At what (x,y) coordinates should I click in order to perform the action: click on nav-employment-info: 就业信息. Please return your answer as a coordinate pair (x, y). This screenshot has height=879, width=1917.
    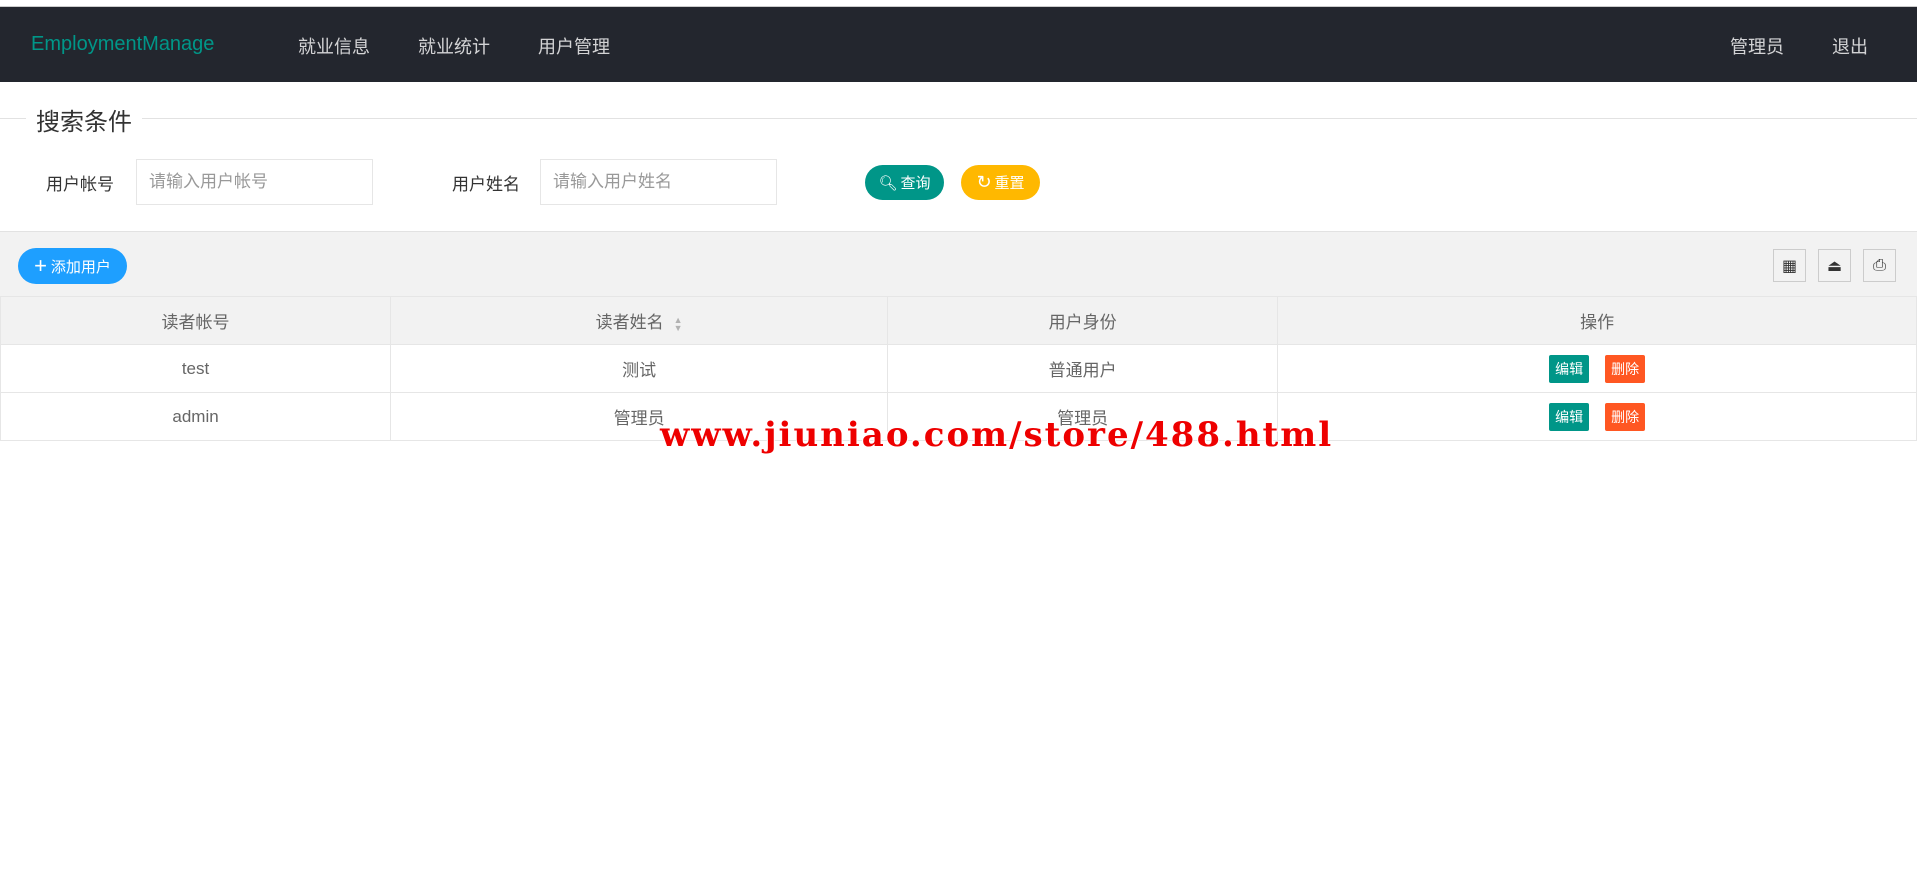
    Looking at the image, I should click on (334, 46).